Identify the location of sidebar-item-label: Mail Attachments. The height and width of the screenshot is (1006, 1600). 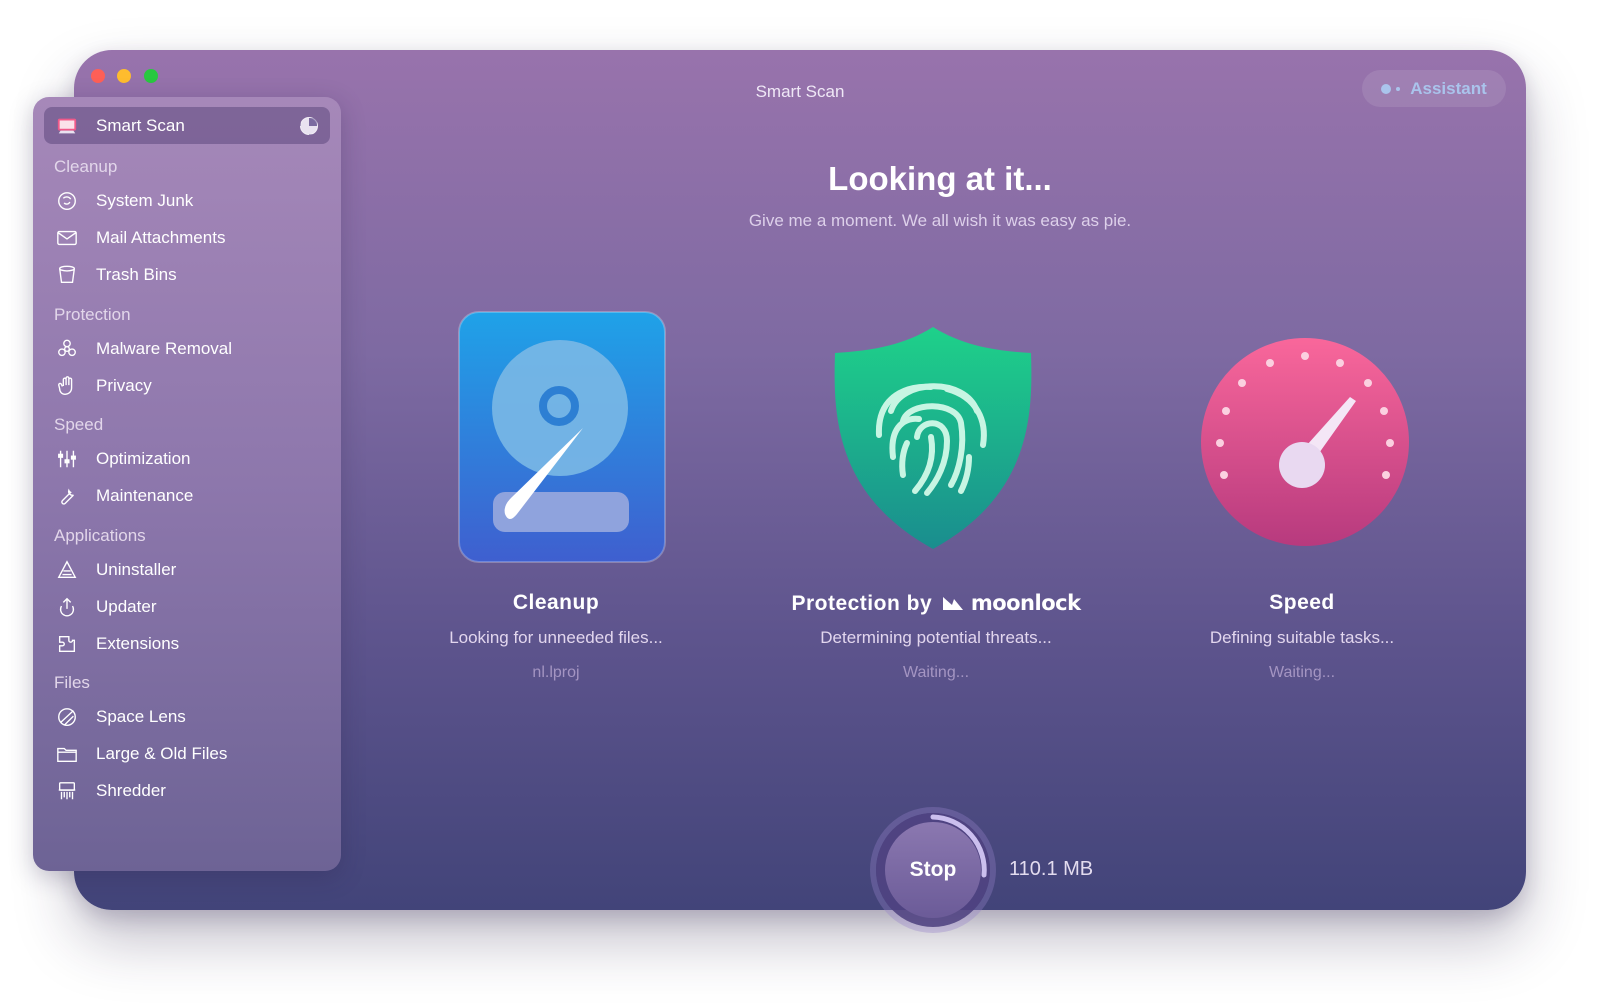
(161, 237).